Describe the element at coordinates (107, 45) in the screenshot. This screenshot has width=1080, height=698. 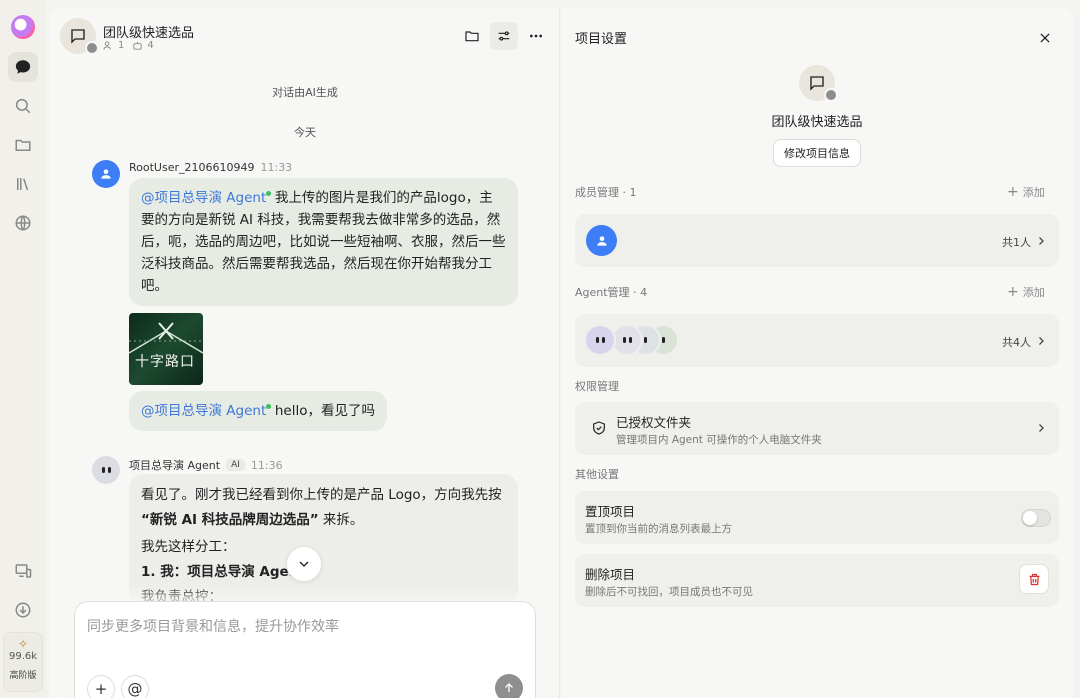
I see `members-icon` at that location.